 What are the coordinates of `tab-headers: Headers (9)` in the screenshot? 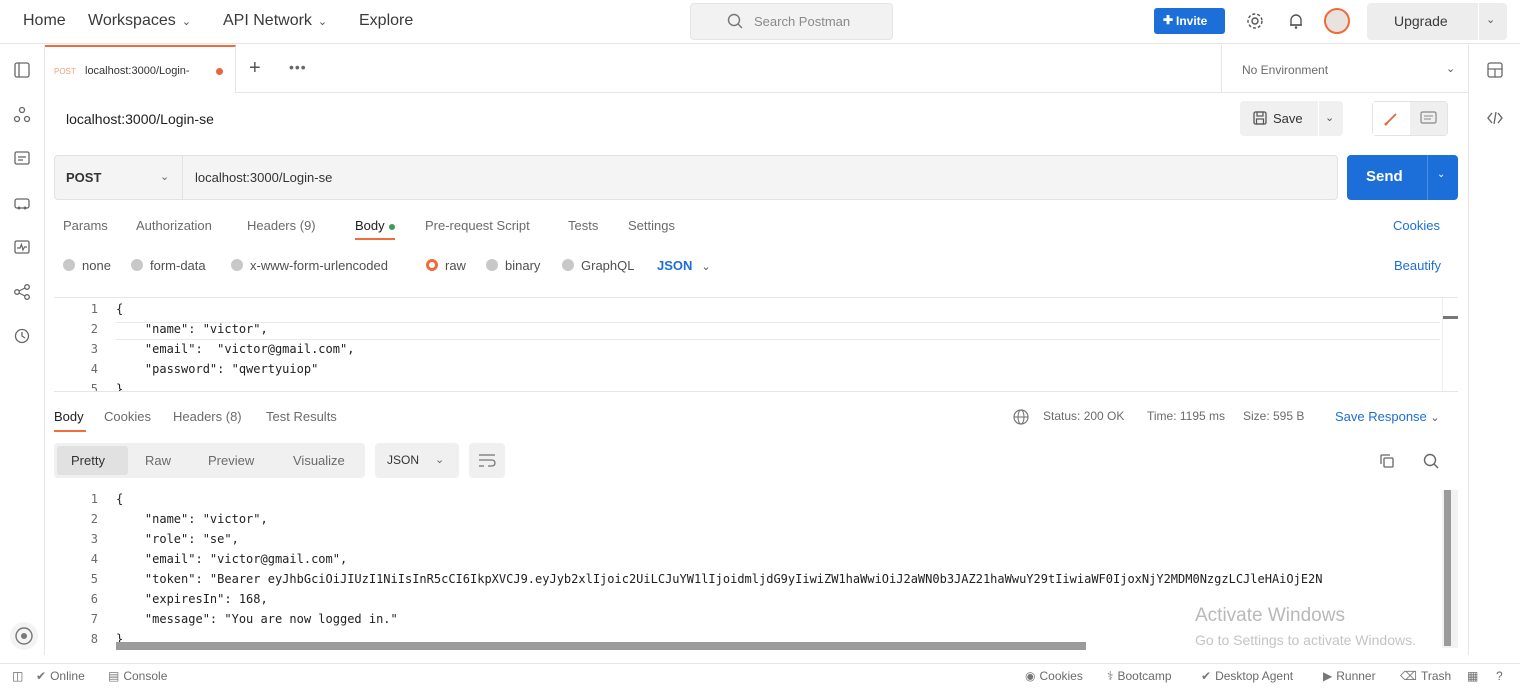 It's located at (281, 225).